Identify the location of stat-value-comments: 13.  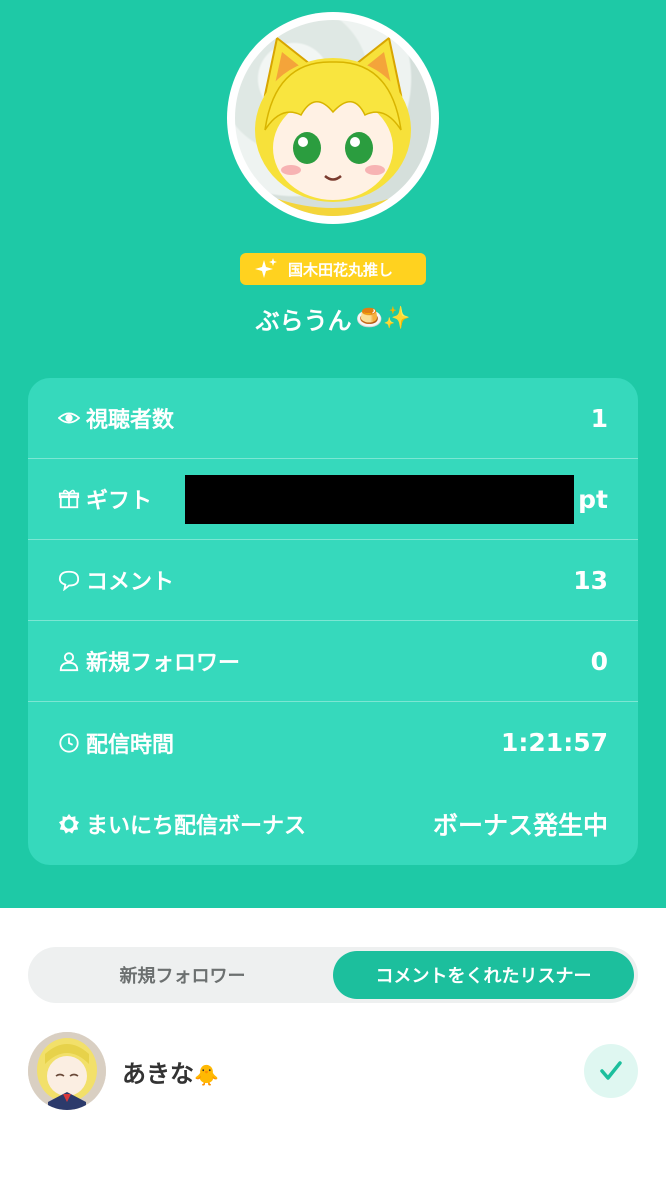
(590, 580).